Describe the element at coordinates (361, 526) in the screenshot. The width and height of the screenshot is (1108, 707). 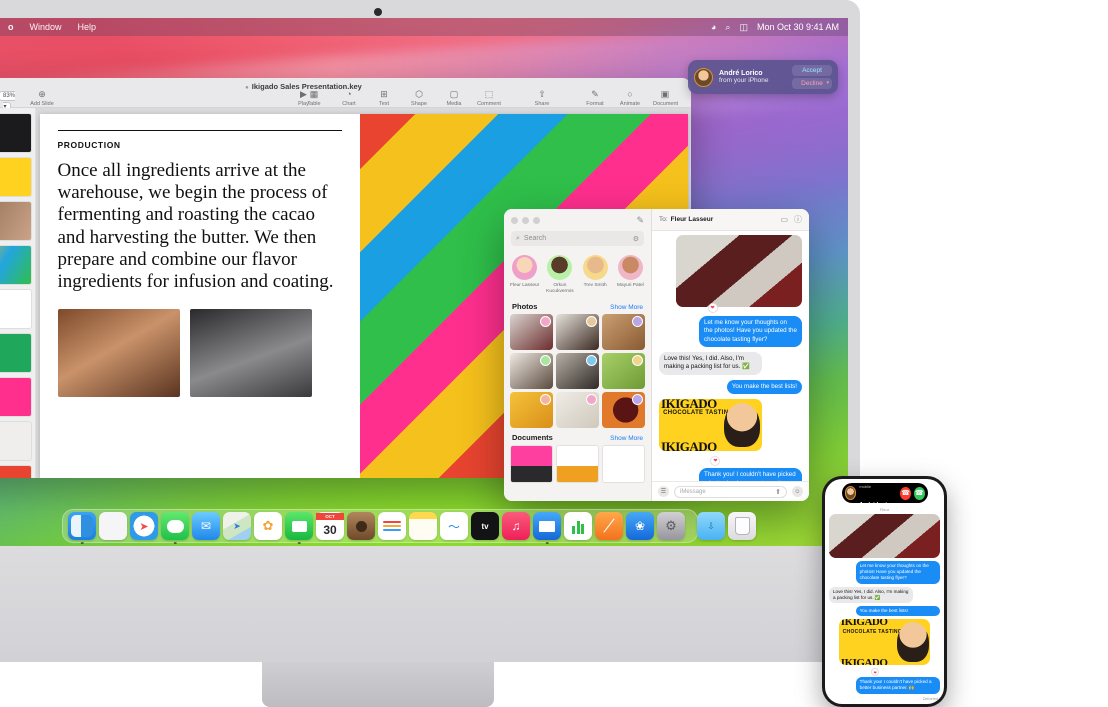
I see `dock-item-contacts` at that location.